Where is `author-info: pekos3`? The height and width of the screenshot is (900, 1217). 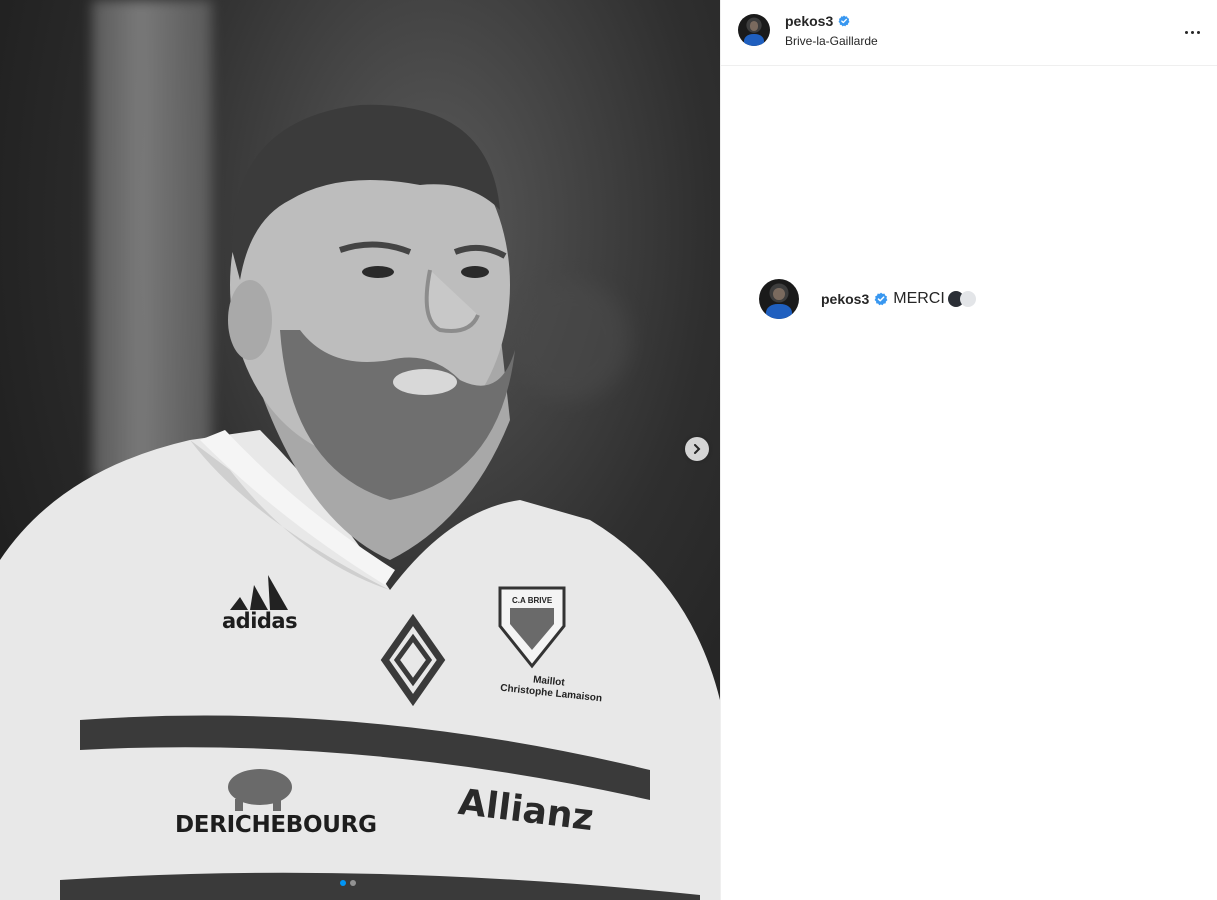
author-info: pekos3 is located at coordinates (817, 21).